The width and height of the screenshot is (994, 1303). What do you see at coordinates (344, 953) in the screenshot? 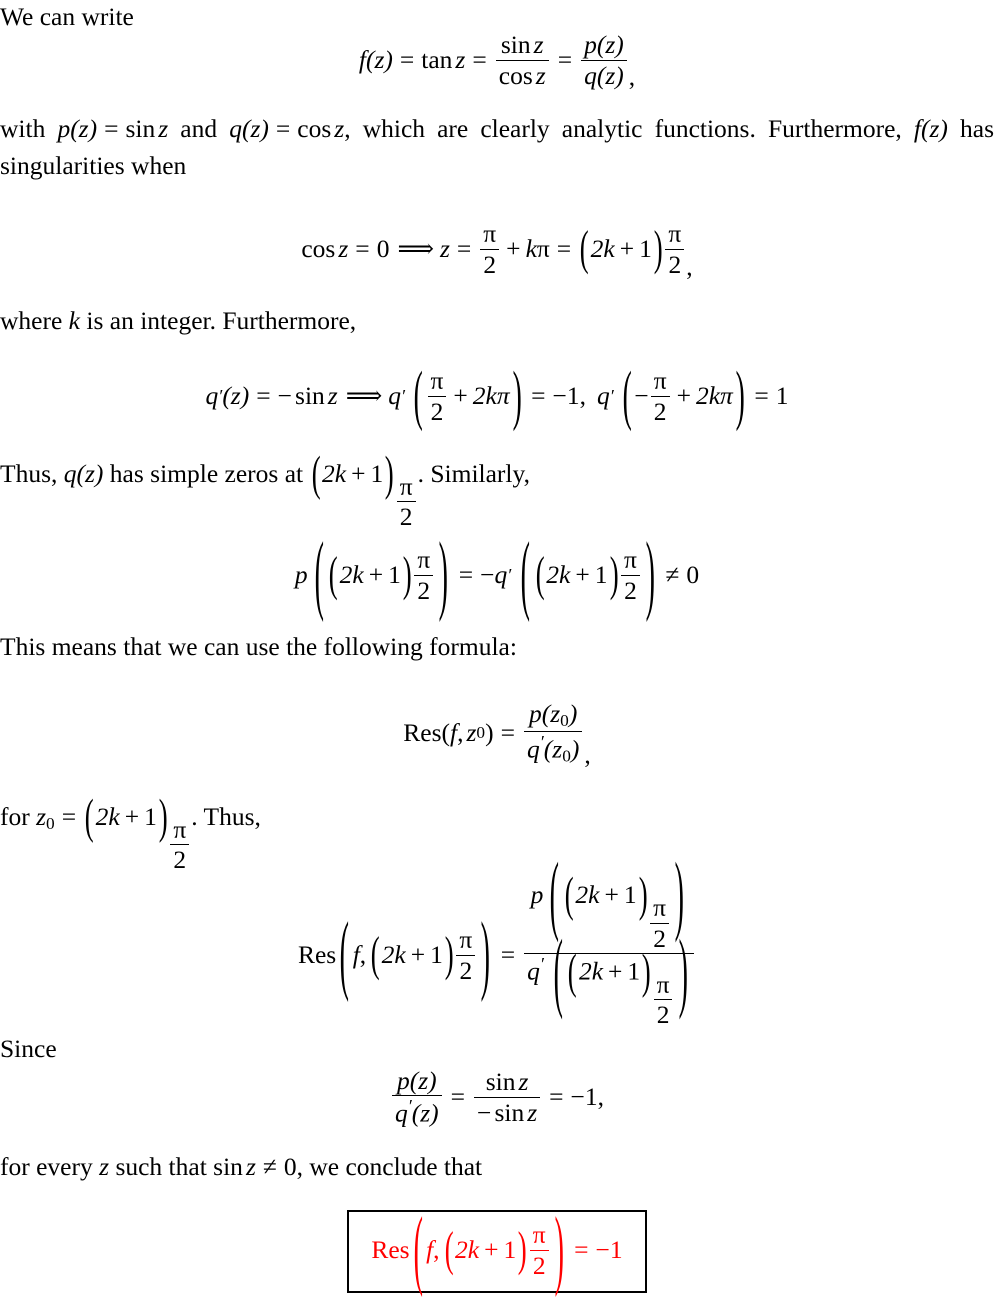
I see `eq6-bigparen-open: (` at bounding box center [344, 953].